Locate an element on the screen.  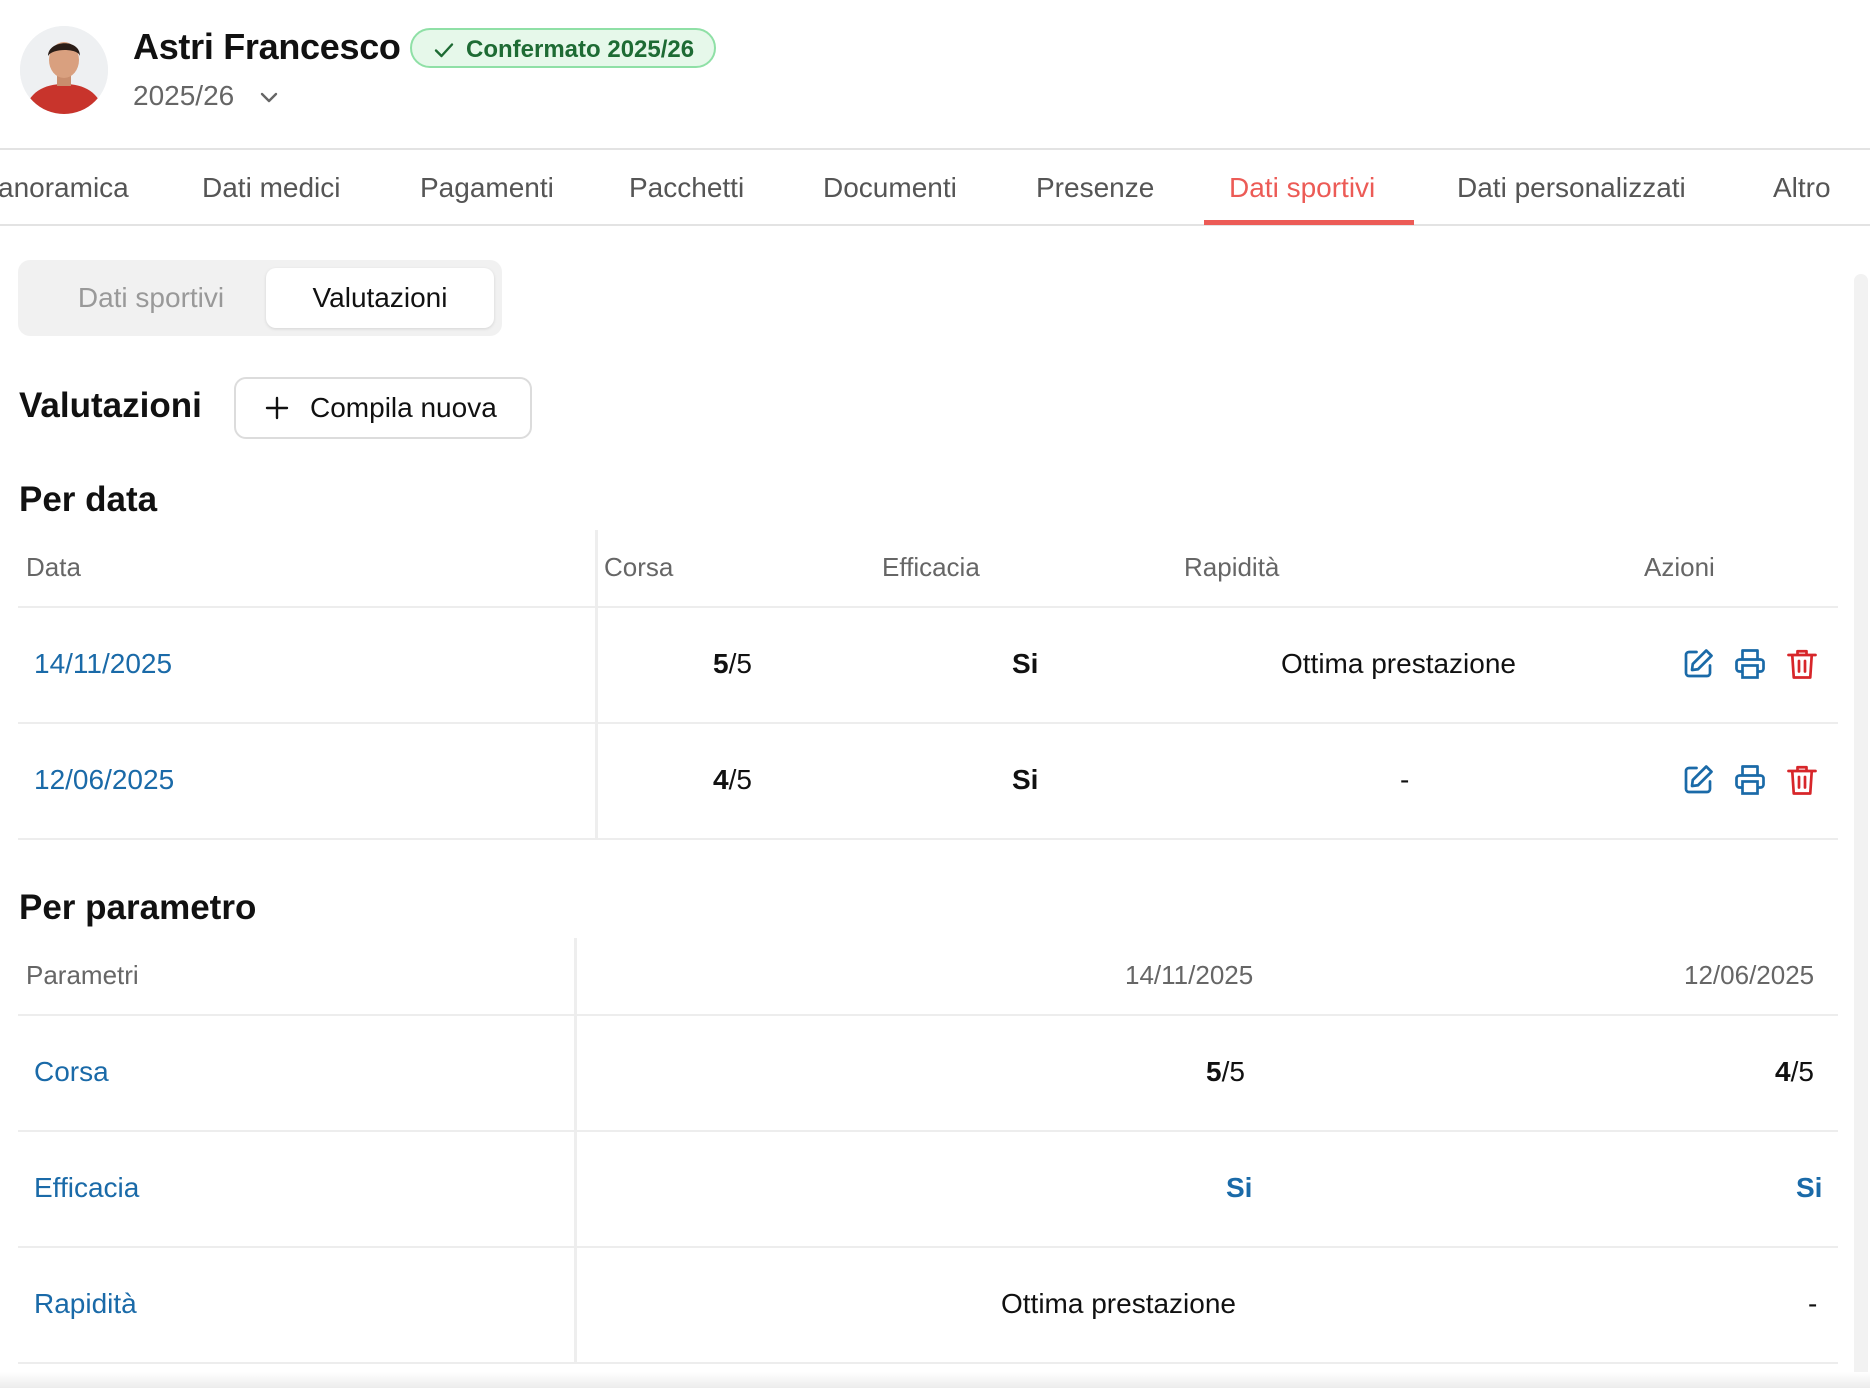
rapidita-value: Ottima prestazione is located at coordinates (1398, 663).